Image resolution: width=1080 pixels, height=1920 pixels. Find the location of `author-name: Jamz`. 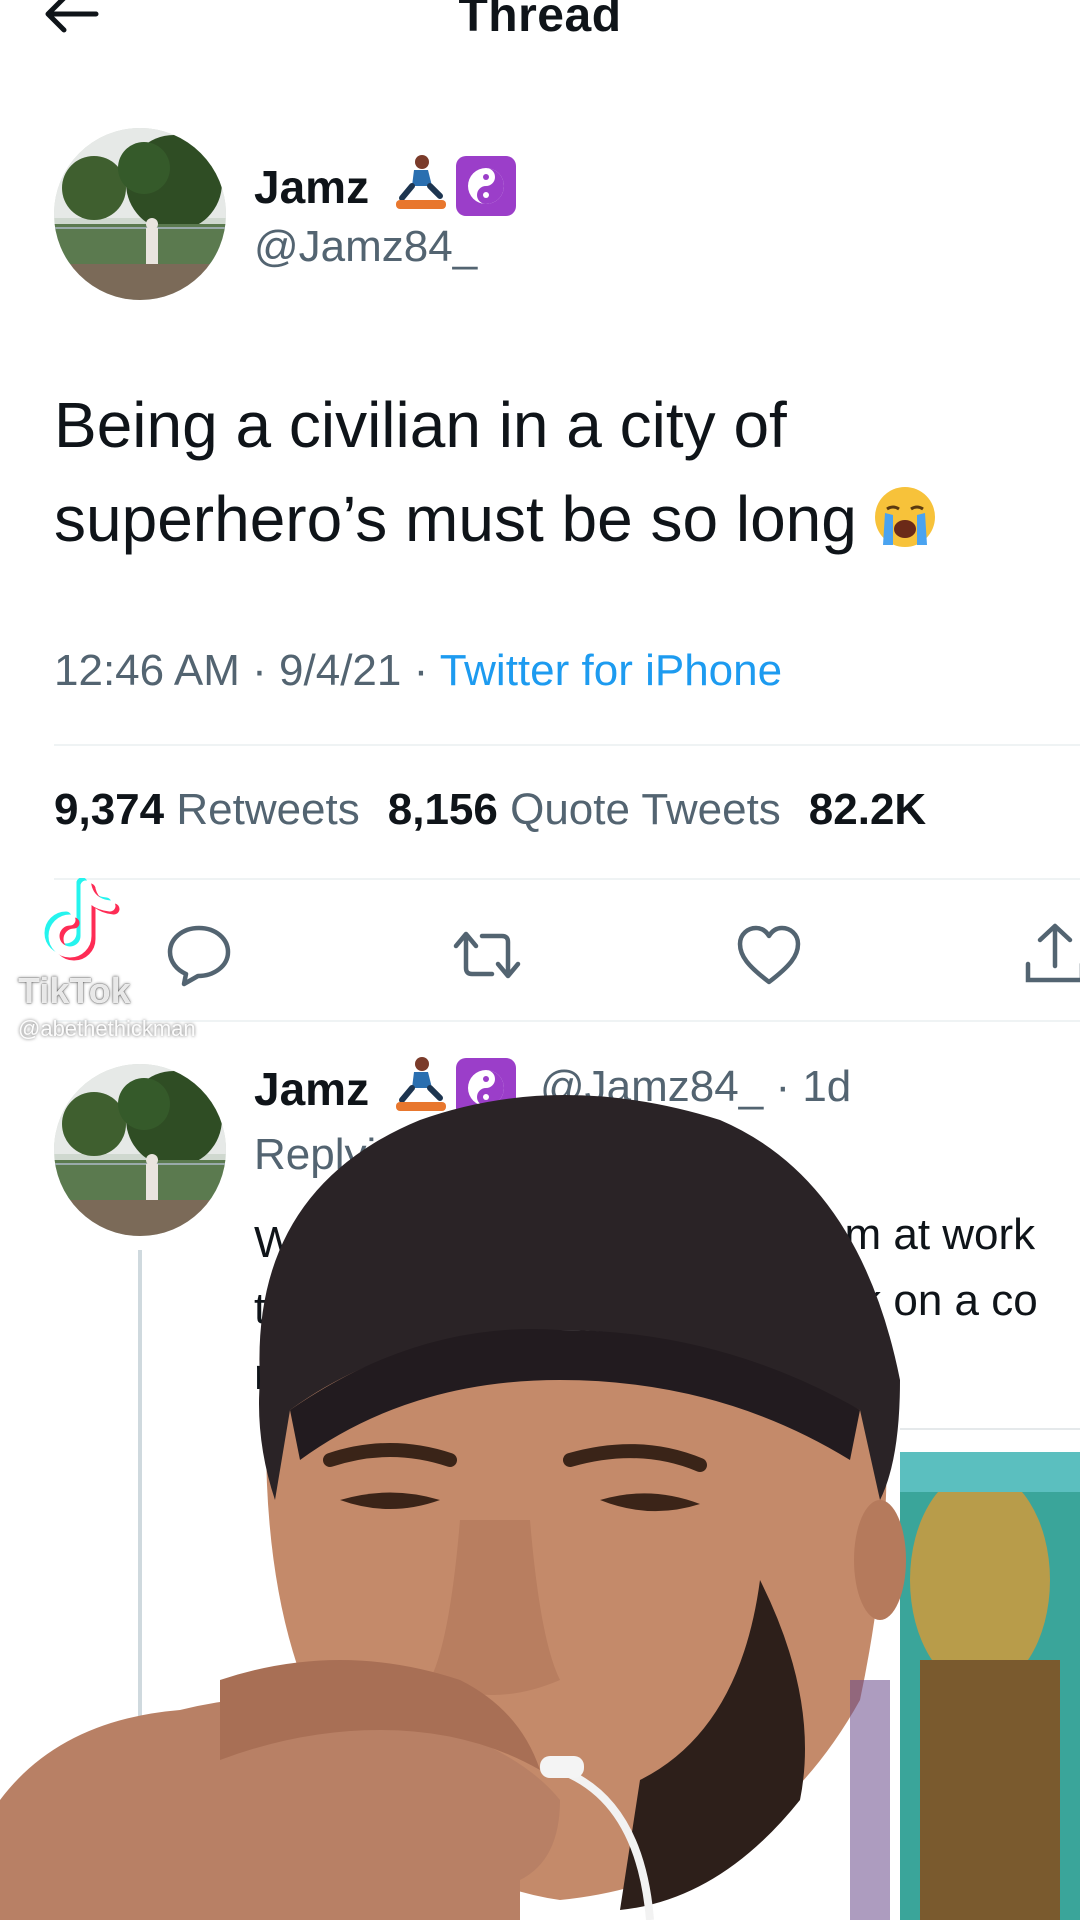

author-name: Jamz is located at coordinates (311, 187).